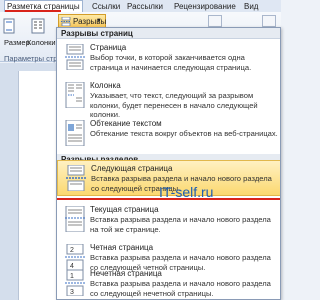  Describe the element at coordinates (122, 247) in the screenshot. I see `even-page-title: Четная страница` at that location.